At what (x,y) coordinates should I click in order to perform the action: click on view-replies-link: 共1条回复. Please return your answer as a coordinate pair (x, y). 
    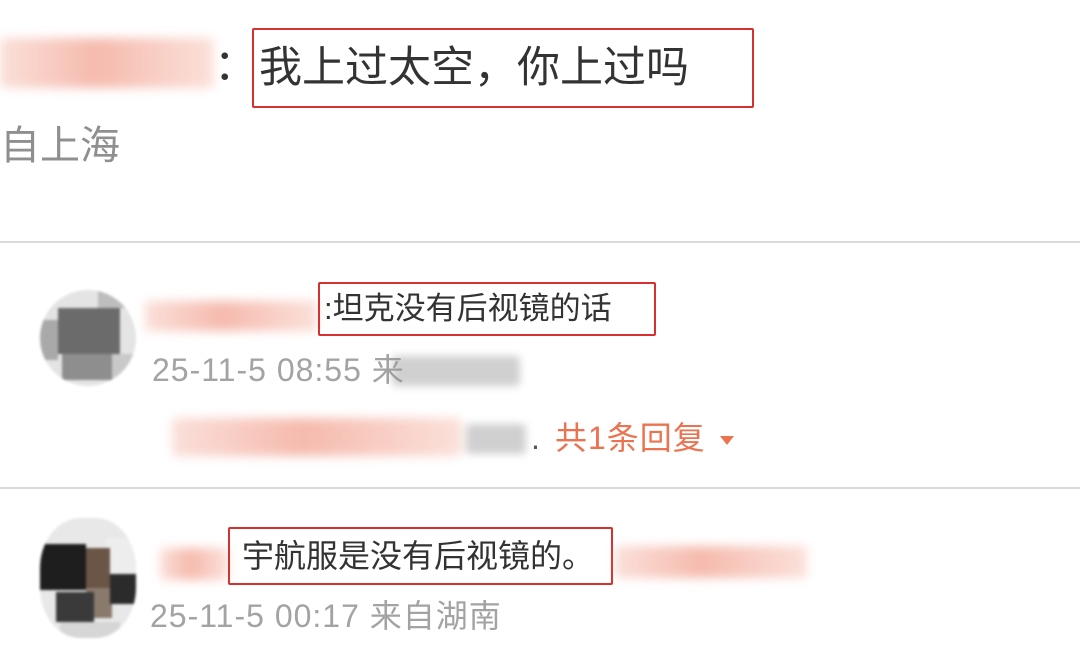
    Looking at the image, I should click on (644, 438).